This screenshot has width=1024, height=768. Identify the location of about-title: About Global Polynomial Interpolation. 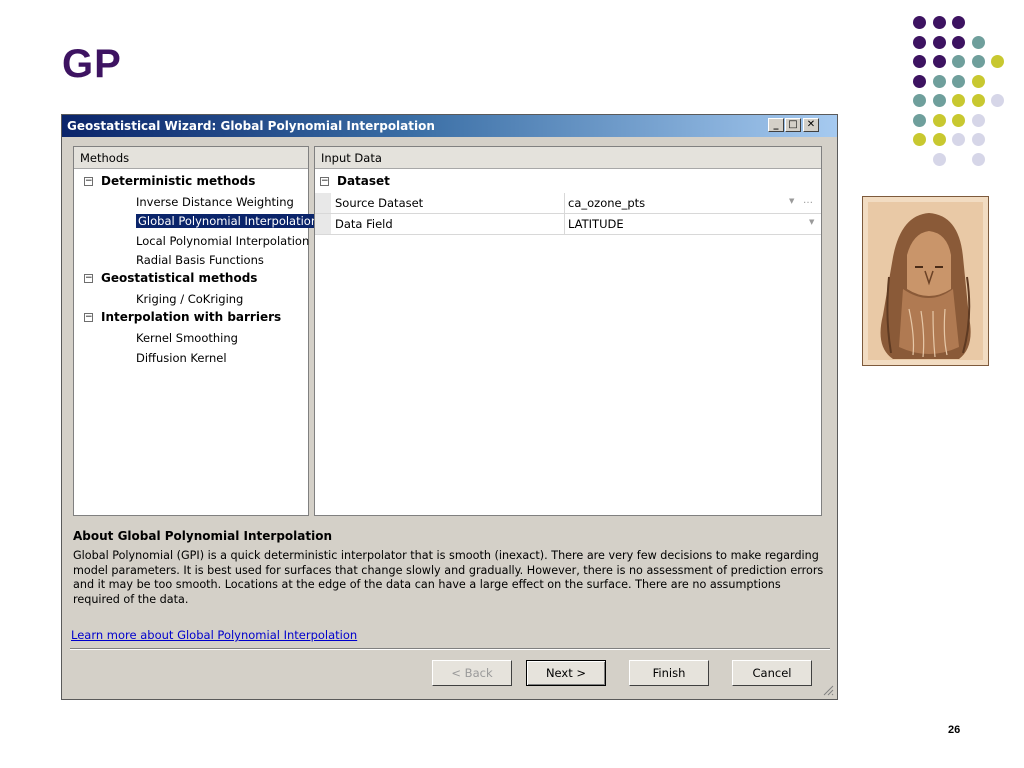
(203, 536).